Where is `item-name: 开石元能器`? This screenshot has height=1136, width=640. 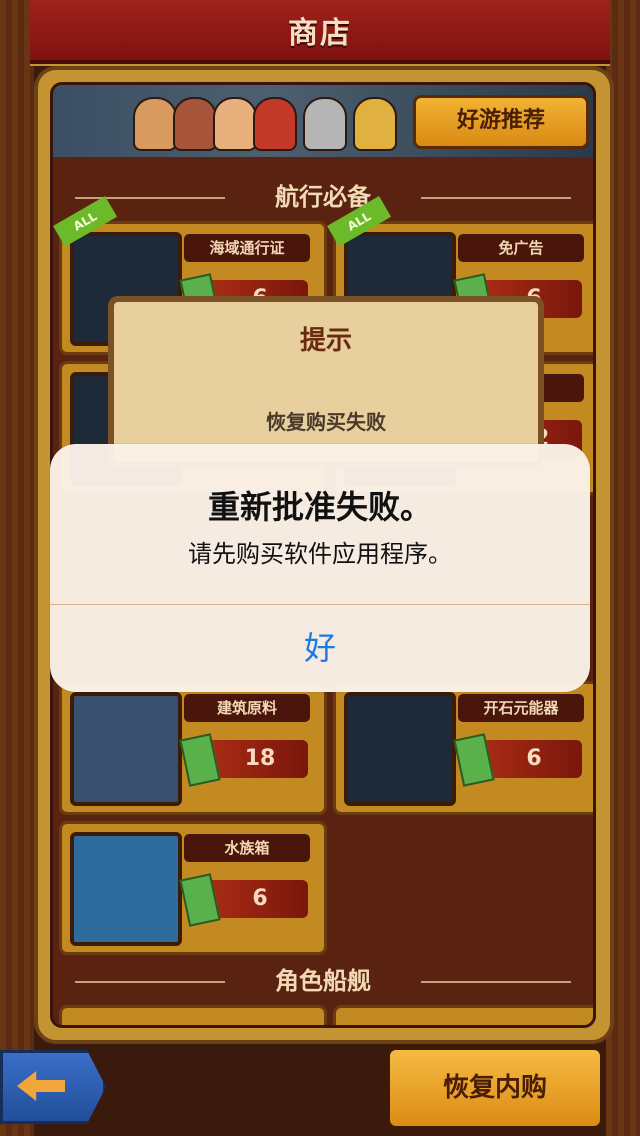
item-name: 开石元能器 is located at coordinates (521, 708).